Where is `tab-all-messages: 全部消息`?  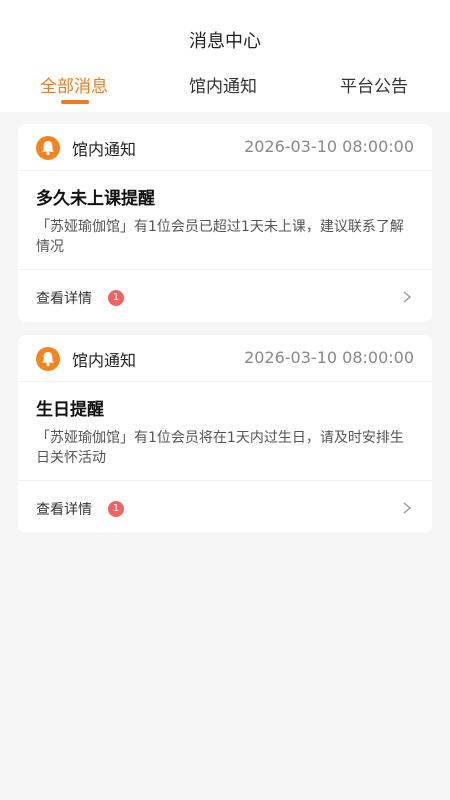
tab-all-messages: 全部消息 is located at coordinates (74, 84).